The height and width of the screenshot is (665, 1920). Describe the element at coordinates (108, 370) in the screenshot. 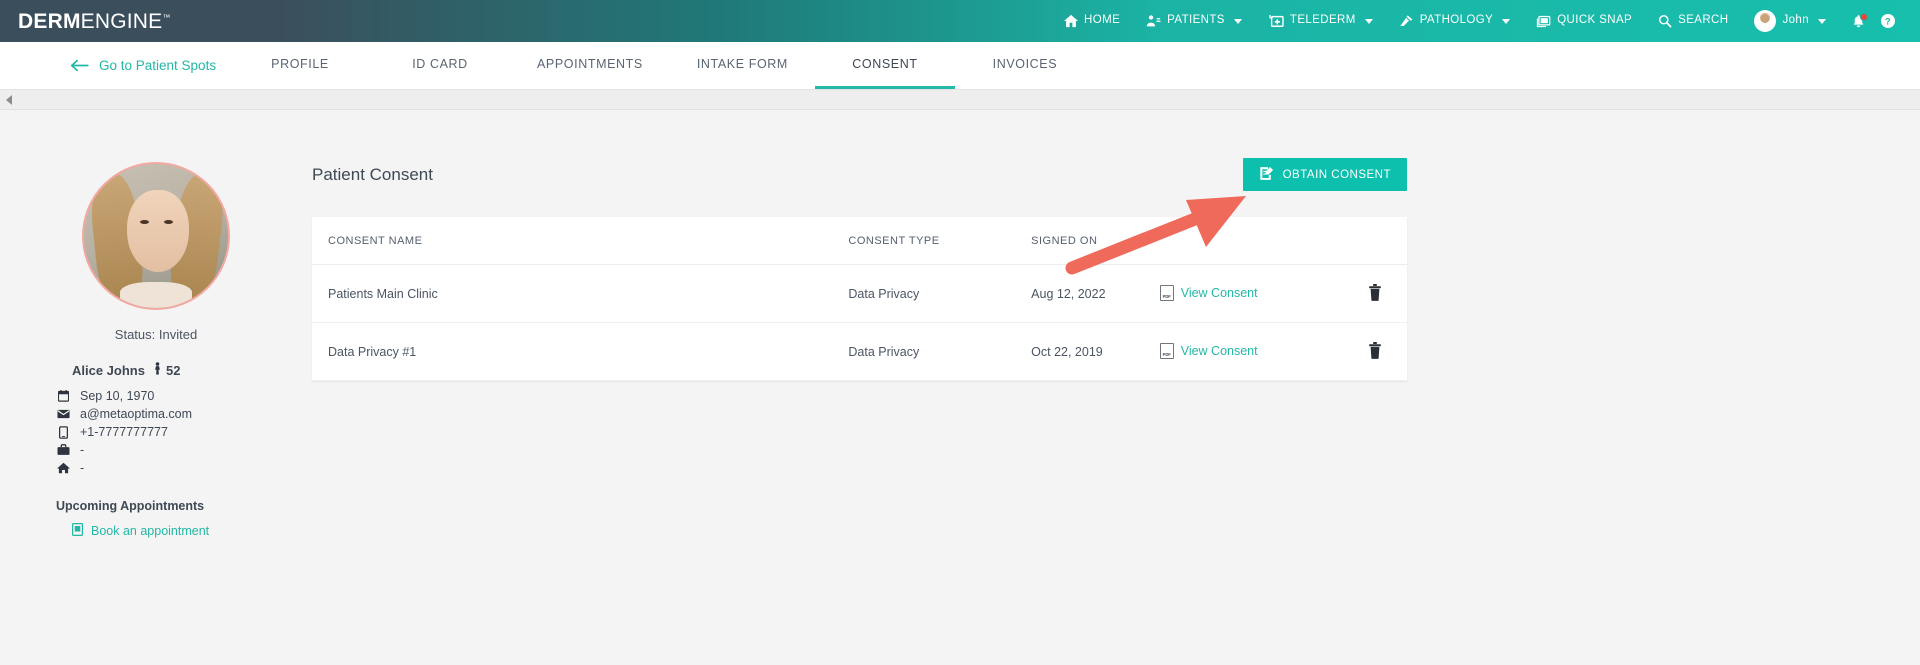

I see `patient-name: Alice Johns` at that location.